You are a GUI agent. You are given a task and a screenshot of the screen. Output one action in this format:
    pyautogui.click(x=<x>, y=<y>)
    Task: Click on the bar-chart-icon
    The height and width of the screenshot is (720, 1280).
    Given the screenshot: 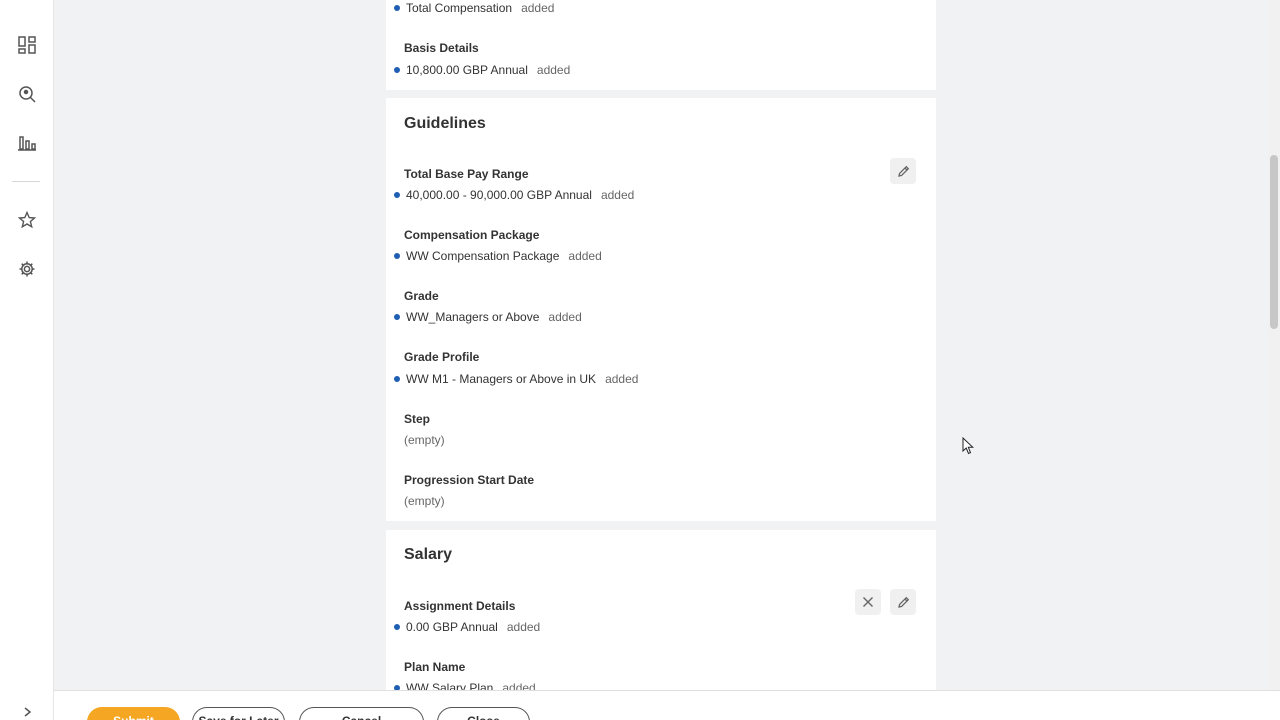 What is the action you would take?
    pyautogui.click(x=27, y=143)
    